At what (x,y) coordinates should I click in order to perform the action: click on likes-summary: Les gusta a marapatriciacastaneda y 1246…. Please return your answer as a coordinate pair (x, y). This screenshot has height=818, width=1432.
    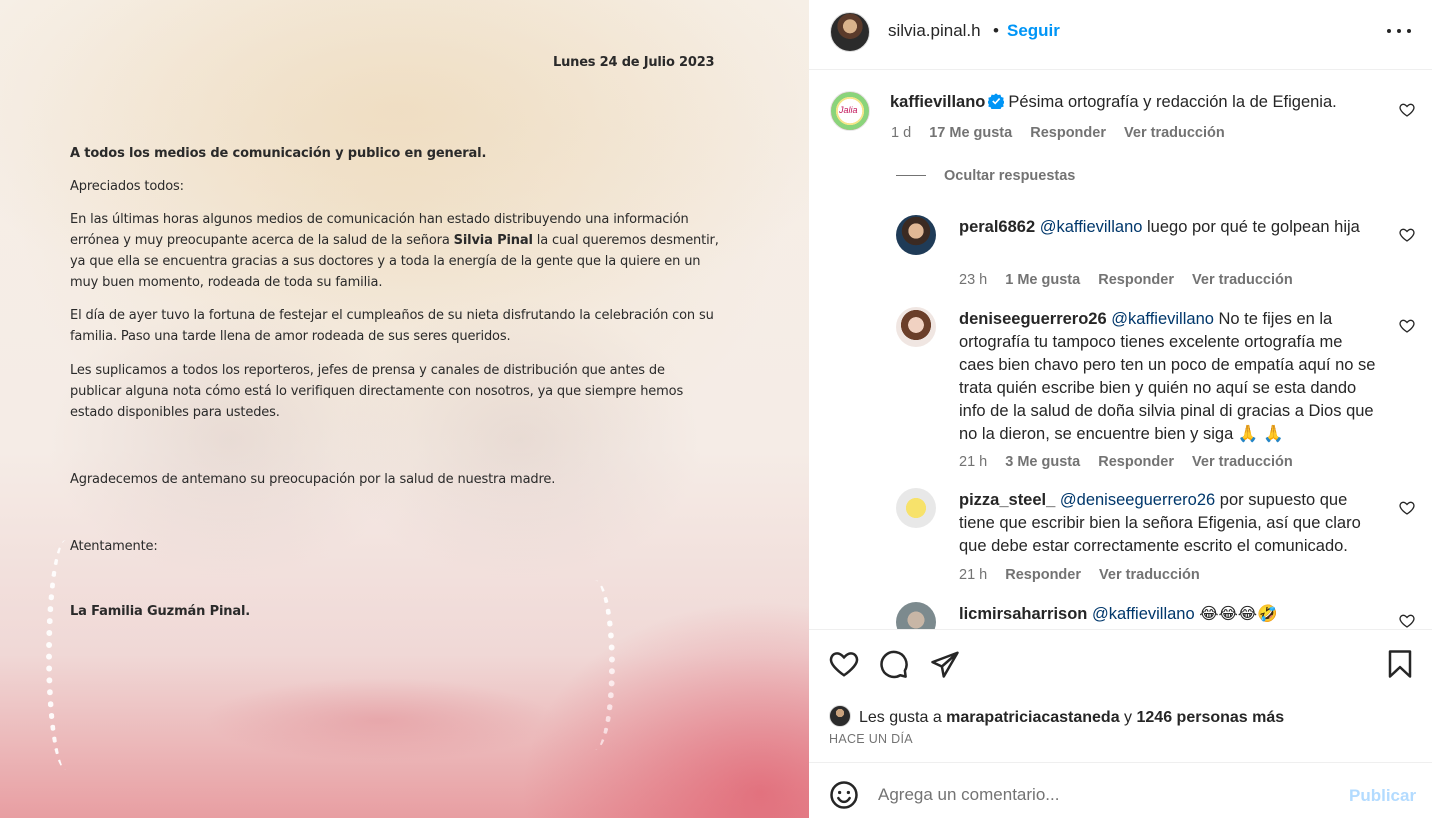
    Looking at the image, I should click on (1056, 716).